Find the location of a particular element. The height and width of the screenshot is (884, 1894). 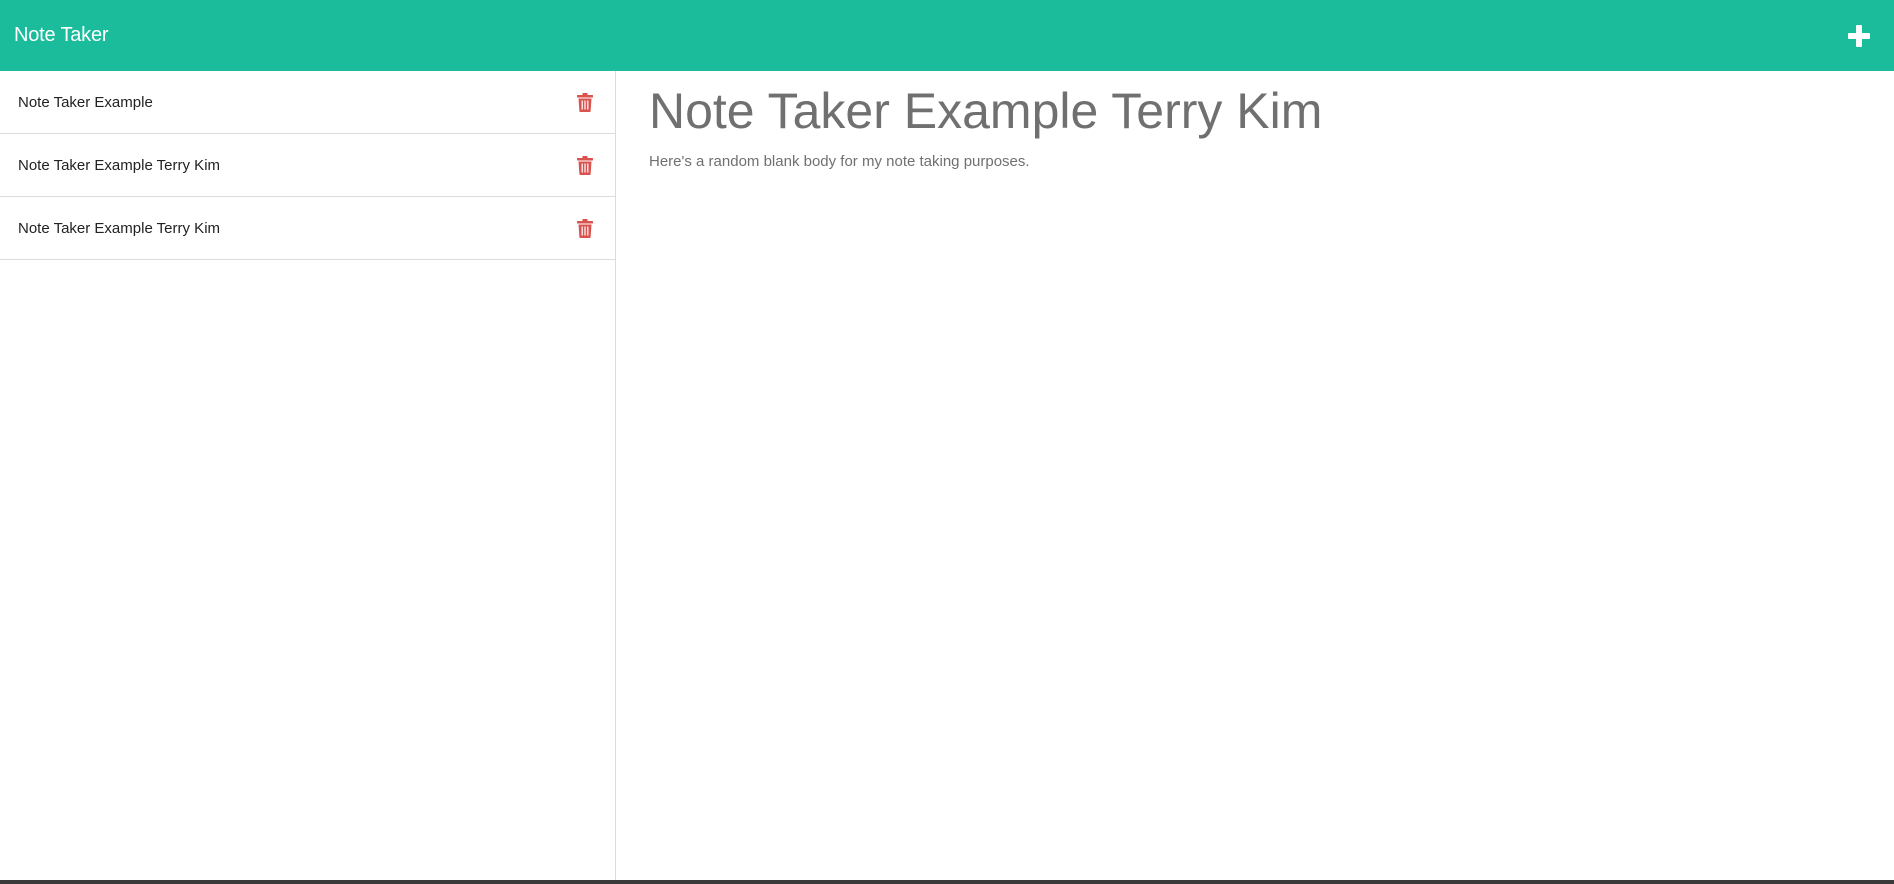

plus-icon is located at coordinates (1859, 35).